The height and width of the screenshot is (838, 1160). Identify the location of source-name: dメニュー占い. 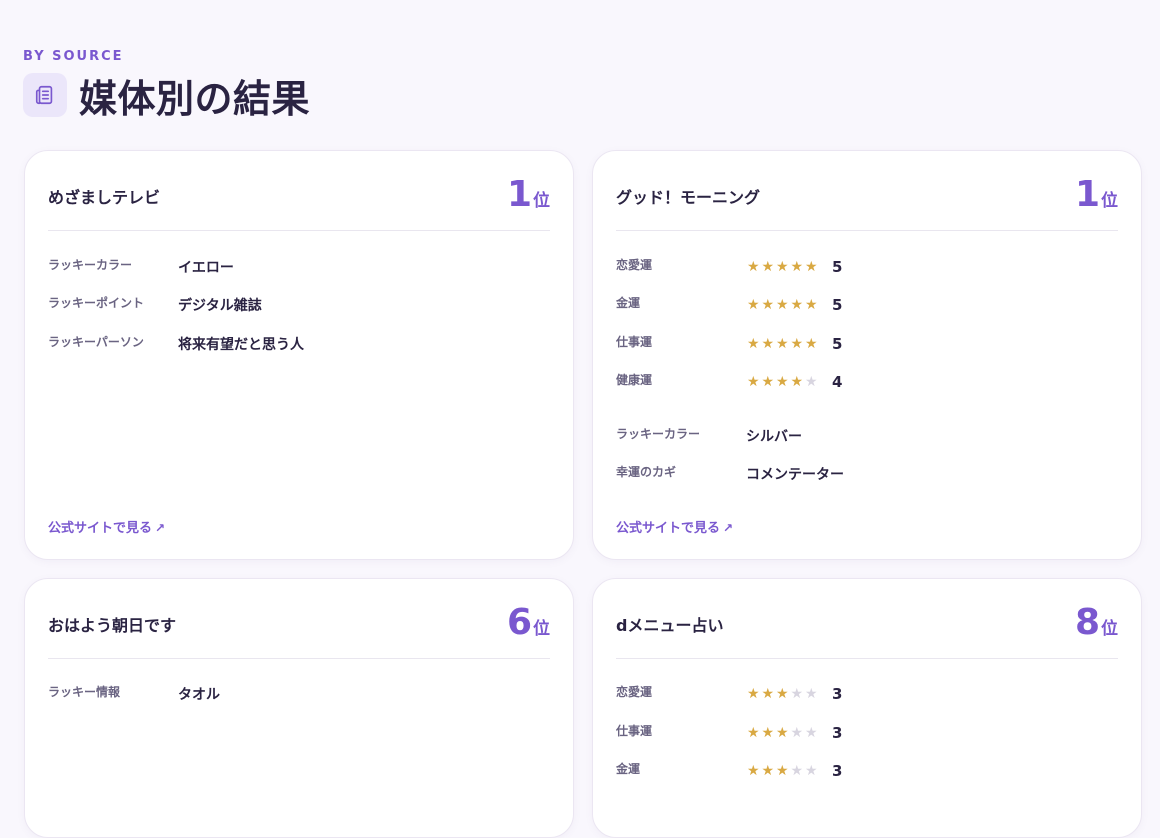
(670, 625).